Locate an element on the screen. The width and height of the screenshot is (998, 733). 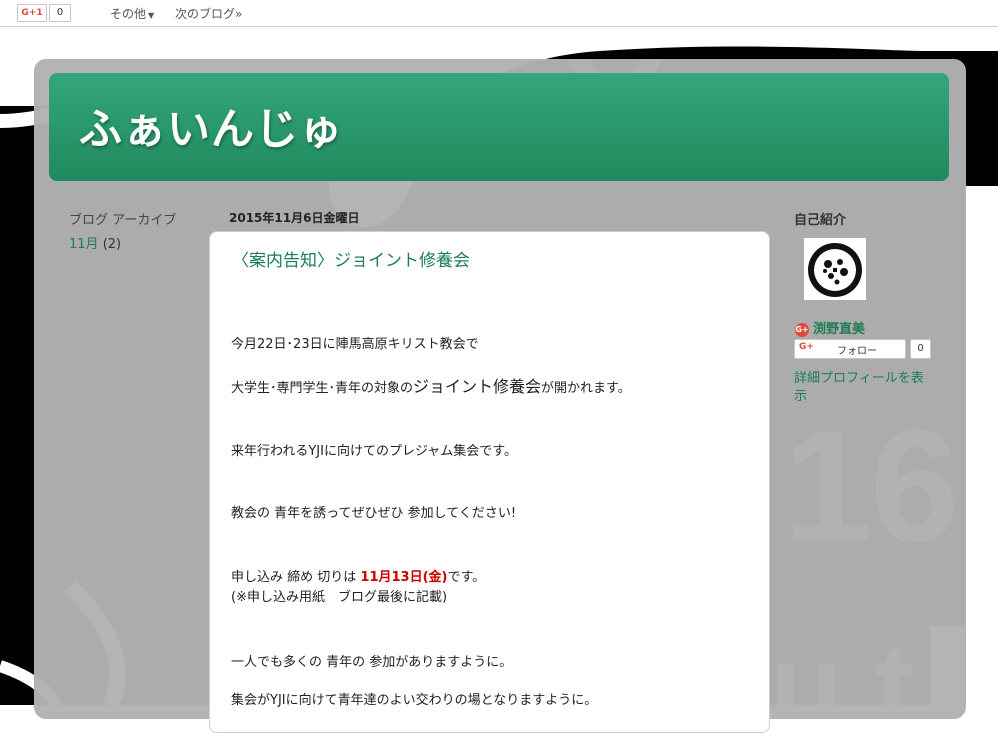
post-text: が開かれます。 is located at coordinates (586, 388).